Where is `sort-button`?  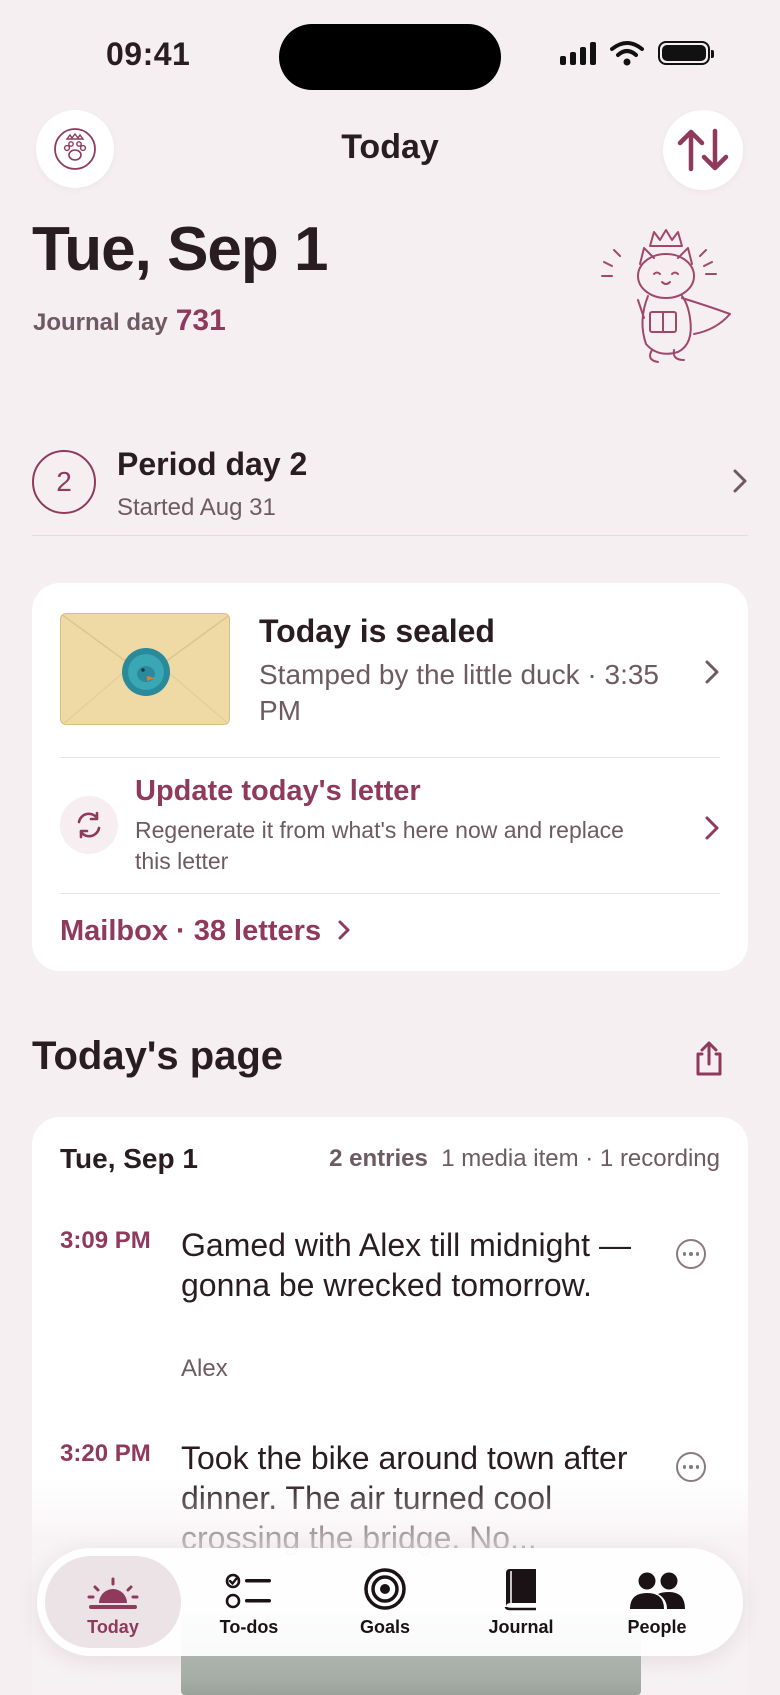 sort-button is located at coordinates (703, 150).